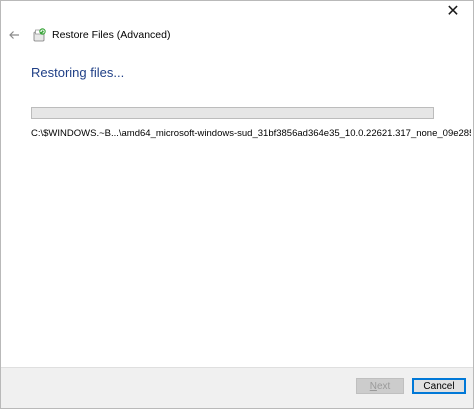 The image size is (474, 409). I want to click on restore-progress-bar, so click(232, 113).